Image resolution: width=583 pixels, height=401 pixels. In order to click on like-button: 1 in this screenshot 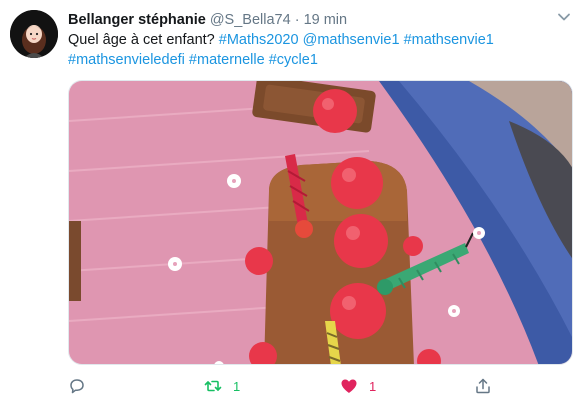, I will do `click(358, 386)`.